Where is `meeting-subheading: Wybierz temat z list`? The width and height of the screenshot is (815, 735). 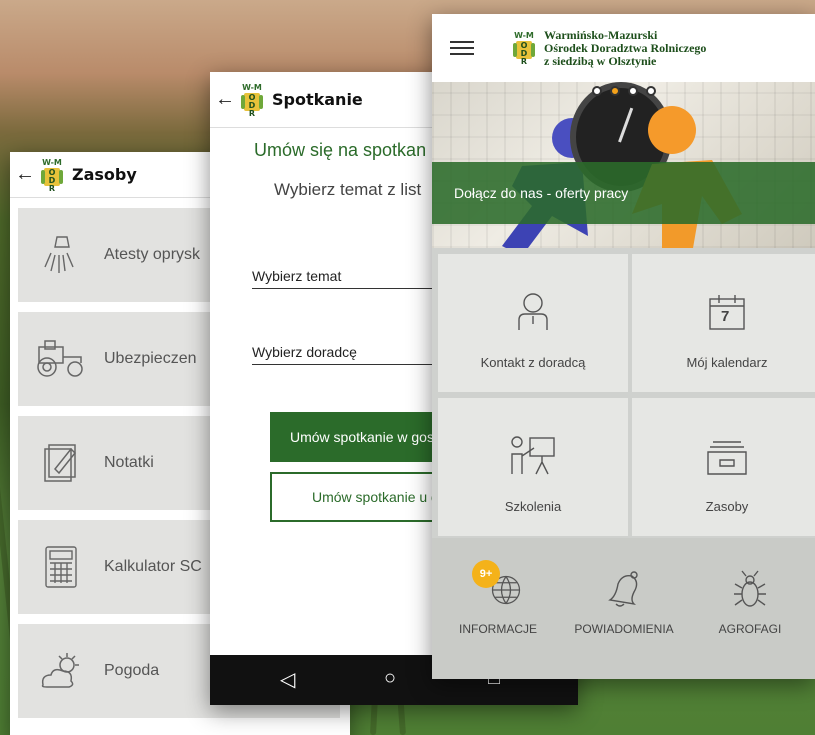
meeting-subheading: Wybierz temat z list is located at coordinates (348, 189).